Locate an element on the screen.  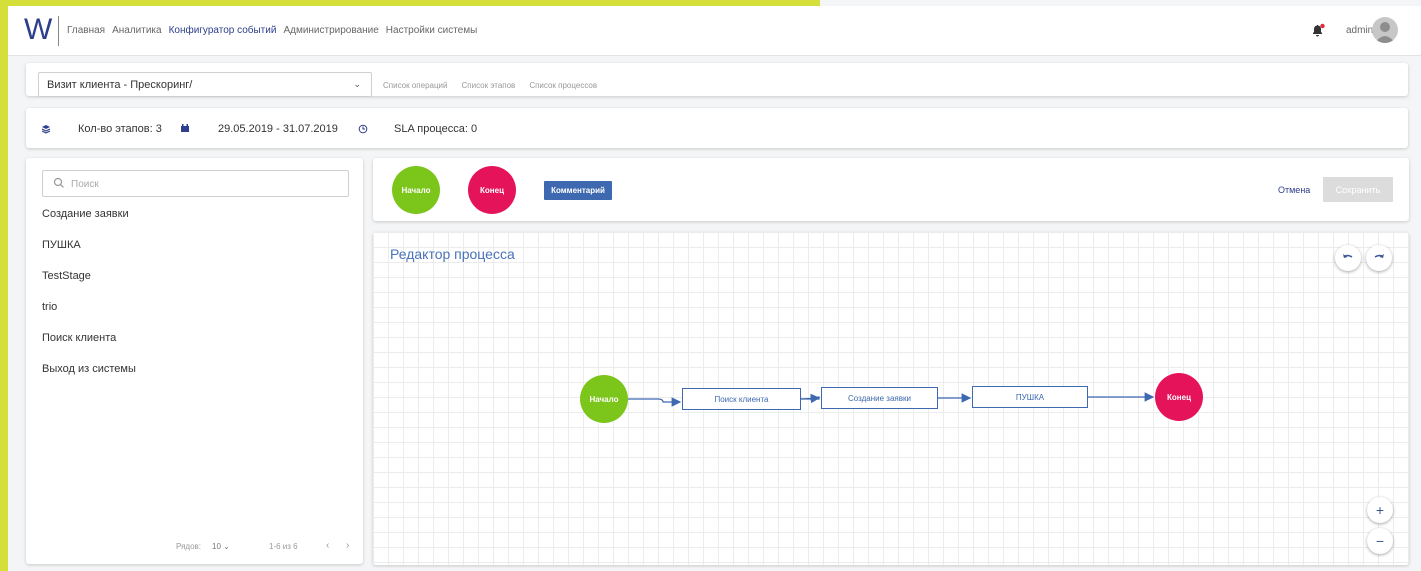
stage-search is located at coordinates (195, 183).